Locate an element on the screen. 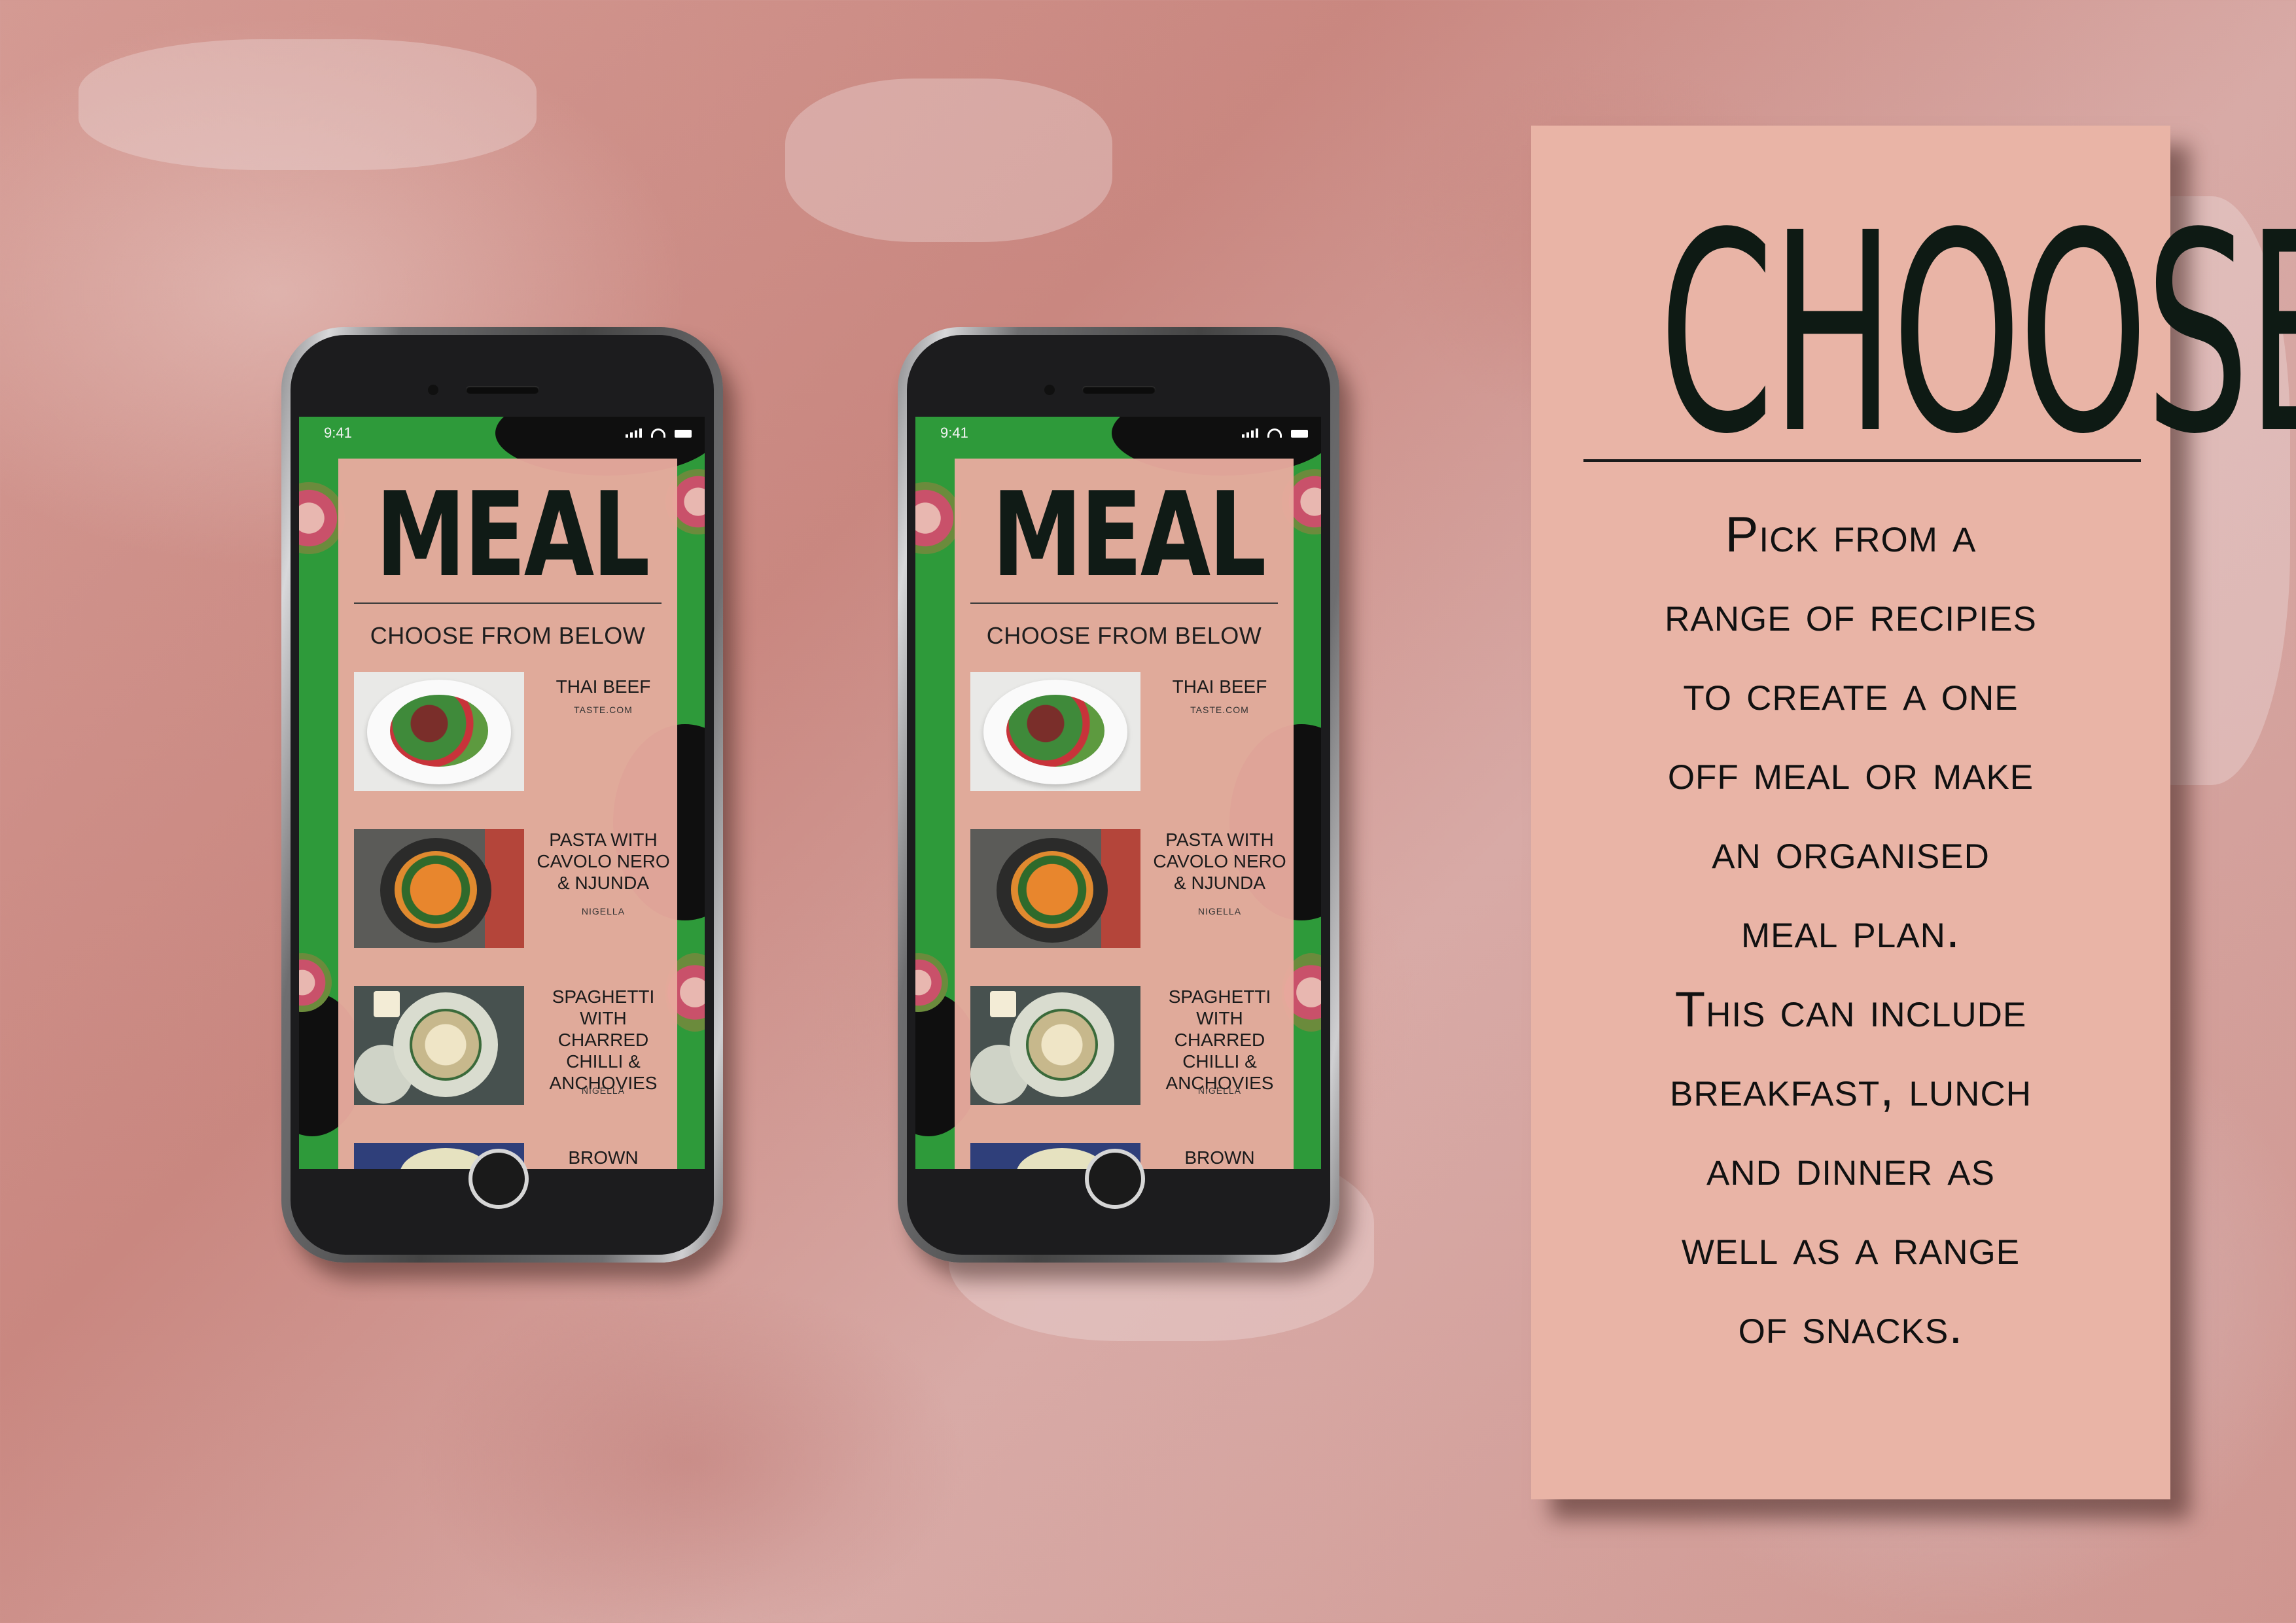  card-body-line: off meal or make is located at coordinates (1850, 772).